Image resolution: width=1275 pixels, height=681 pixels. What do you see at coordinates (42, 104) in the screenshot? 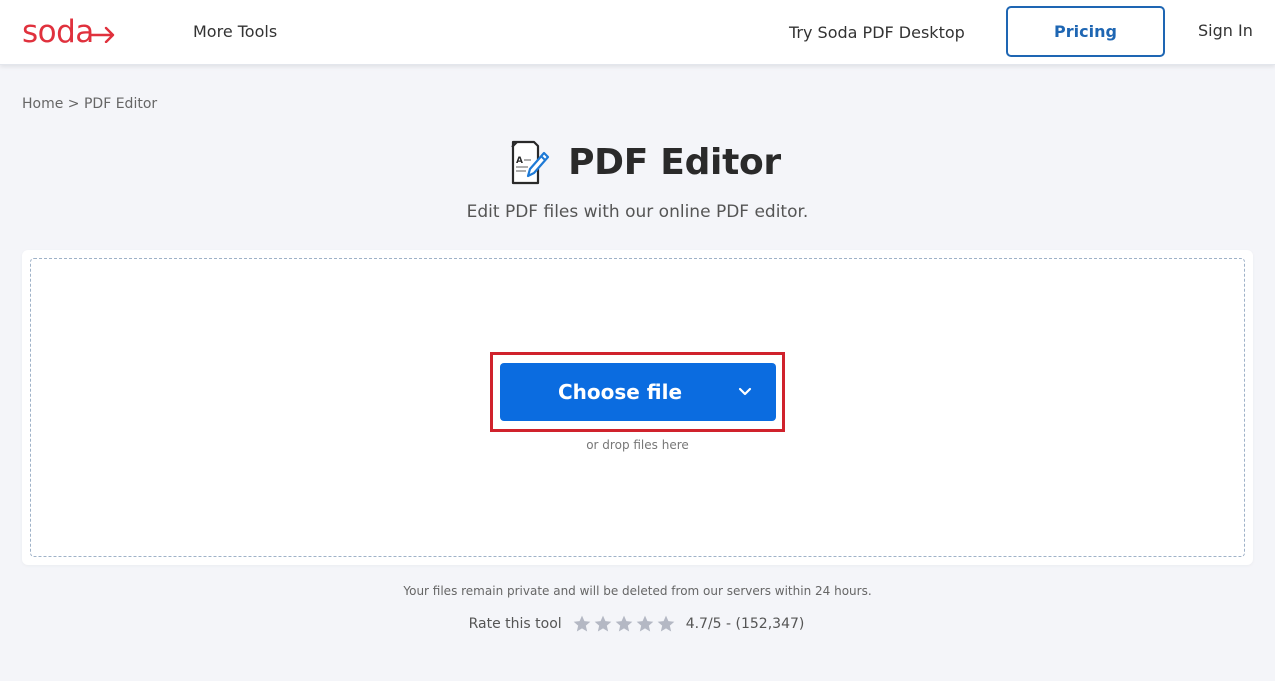
I see `breadcrumb-home: Home` at bounding box center [42, 104].